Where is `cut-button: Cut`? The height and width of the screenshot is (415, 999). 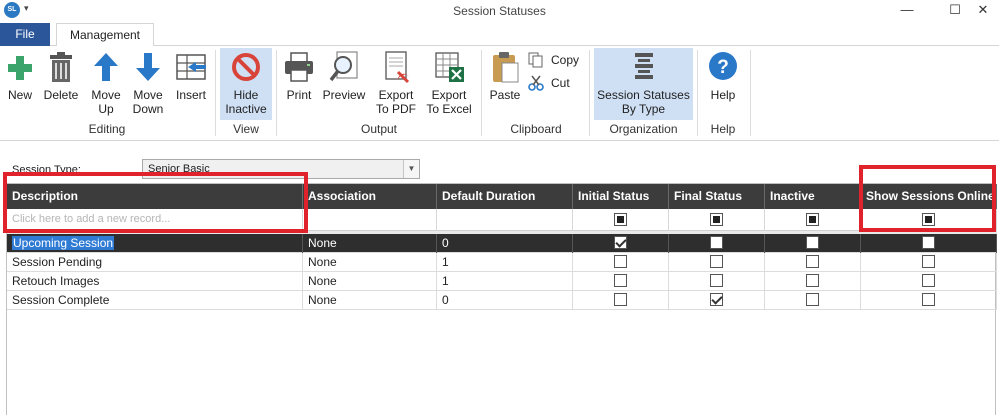 cut-button: Cut is located at coordinates (554, 84).